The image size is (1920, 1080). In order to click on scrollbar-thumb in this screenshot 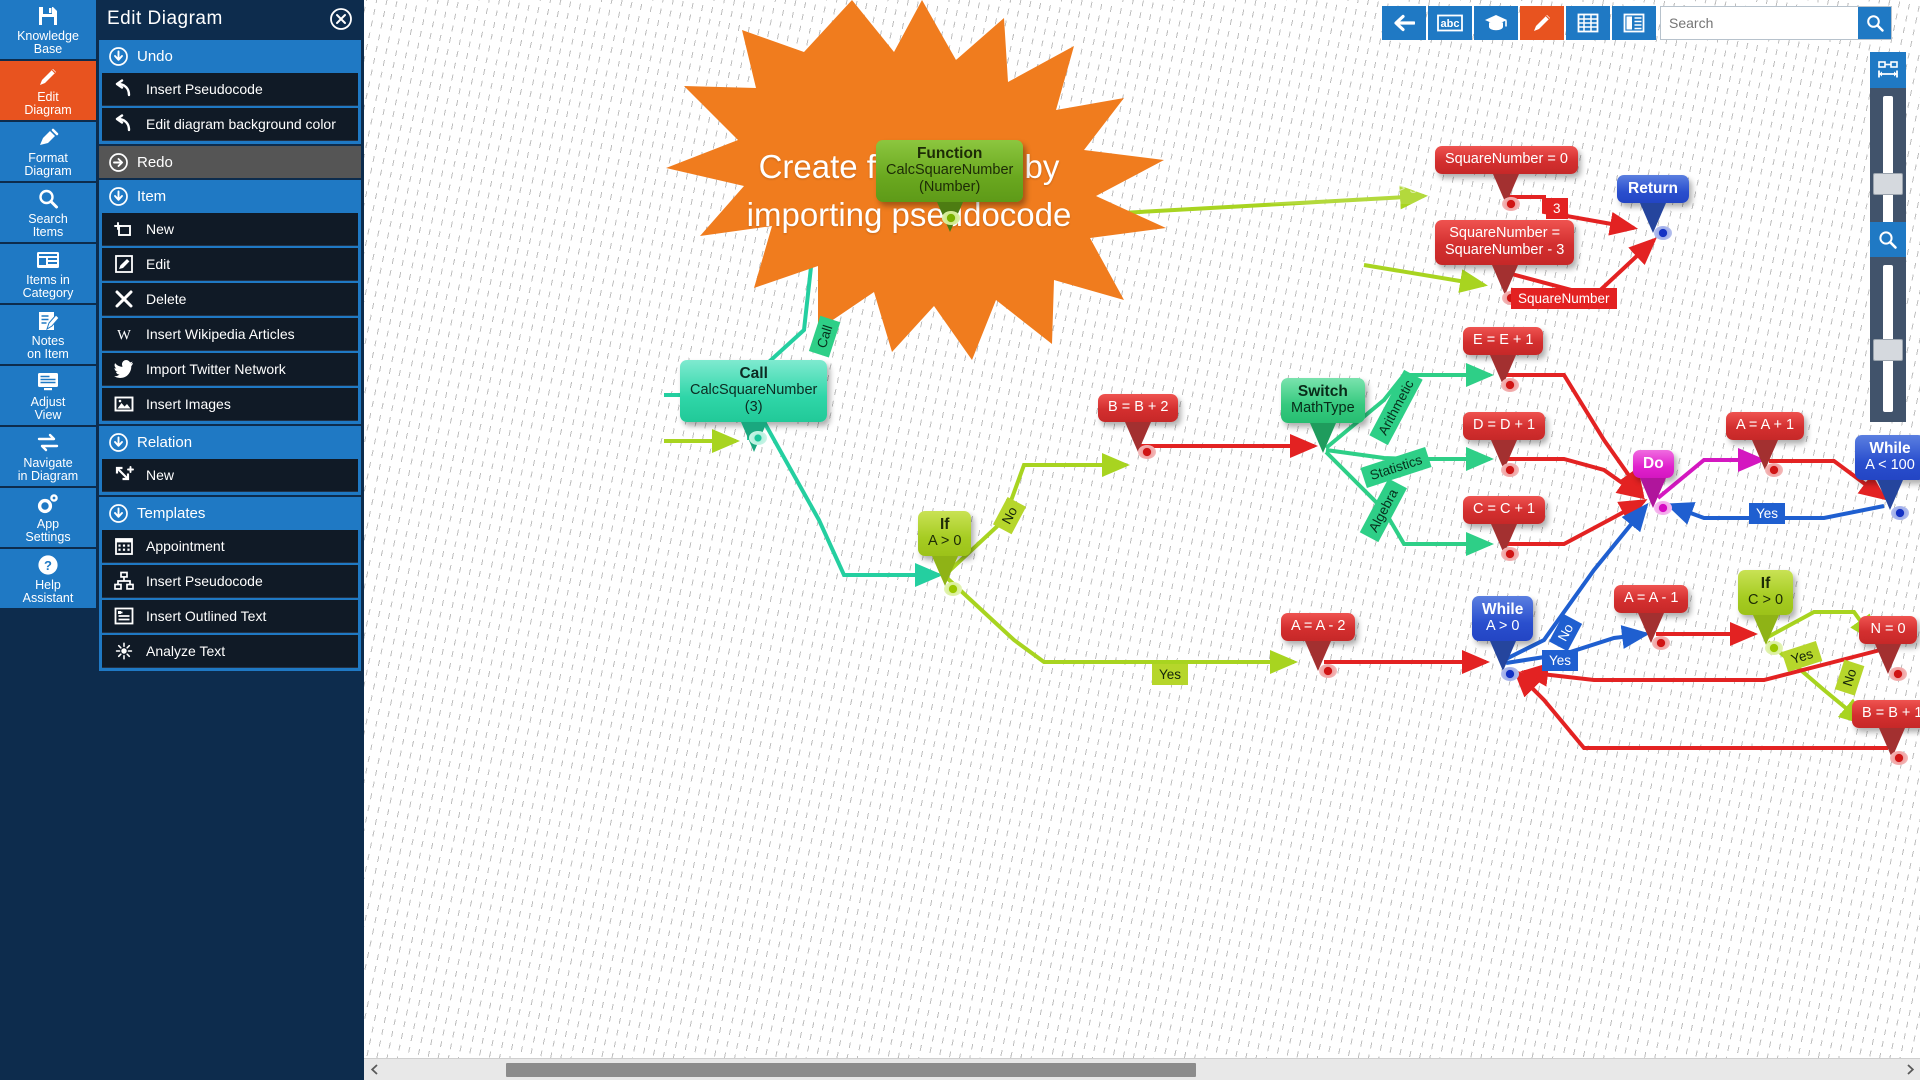, I will do `click(851, 1069)`.